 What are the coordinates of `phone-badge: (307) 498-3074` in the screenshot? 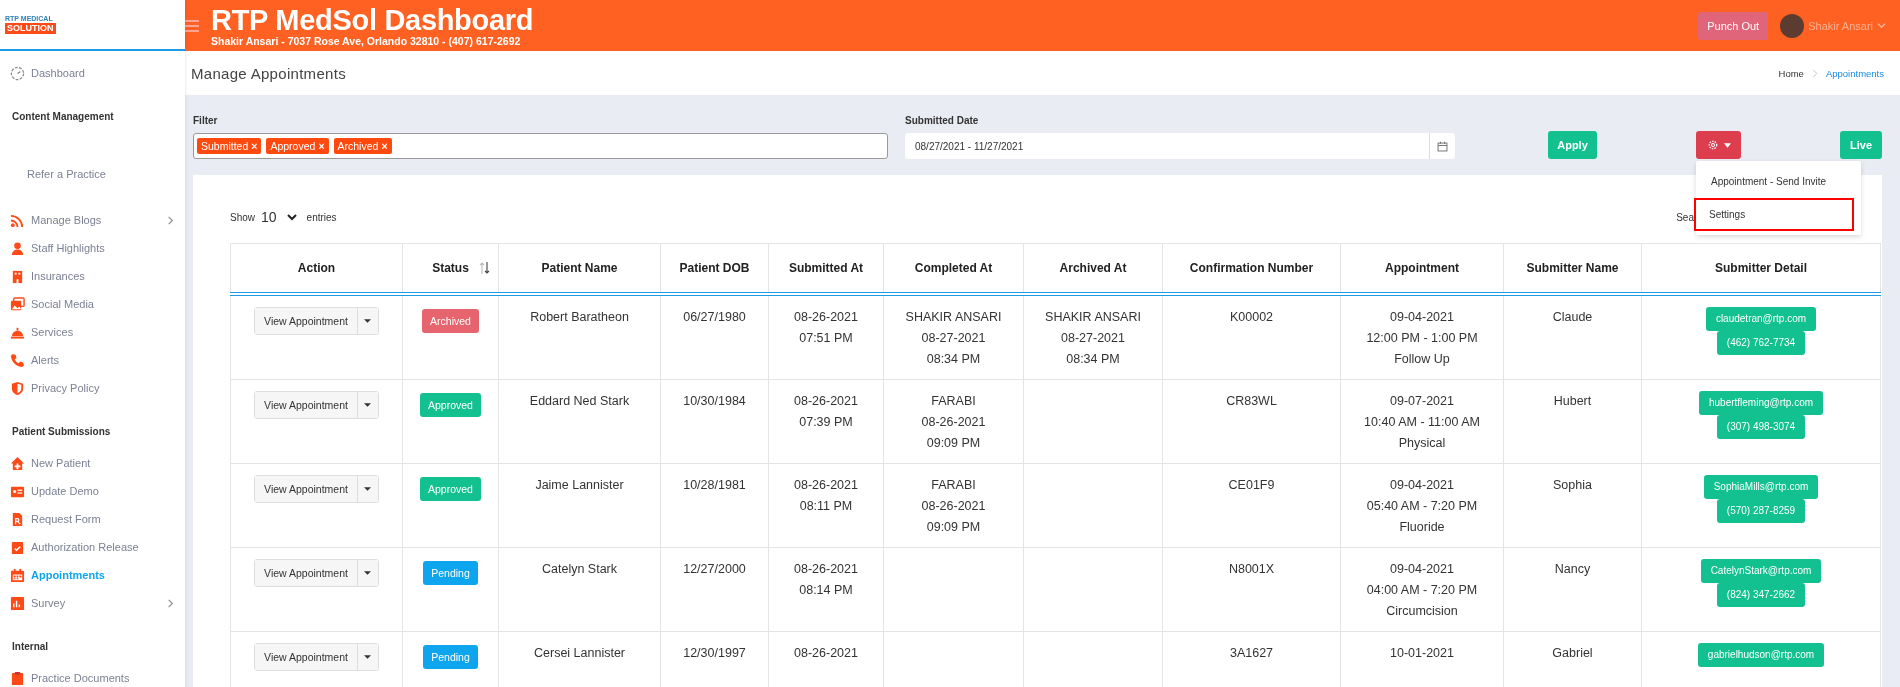 It's located at (1761, 427).